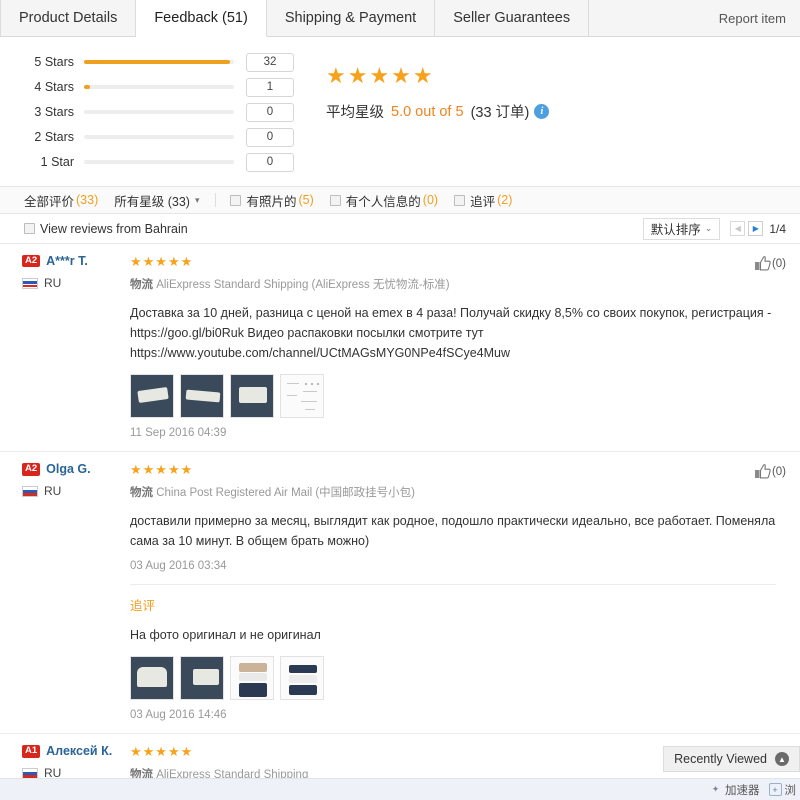 This screenshot has width=800, height=800. Describe the element at coordinates (720, 759) in the screenshot. I see `recently-viewed-label: Recently Viewed` at that location.